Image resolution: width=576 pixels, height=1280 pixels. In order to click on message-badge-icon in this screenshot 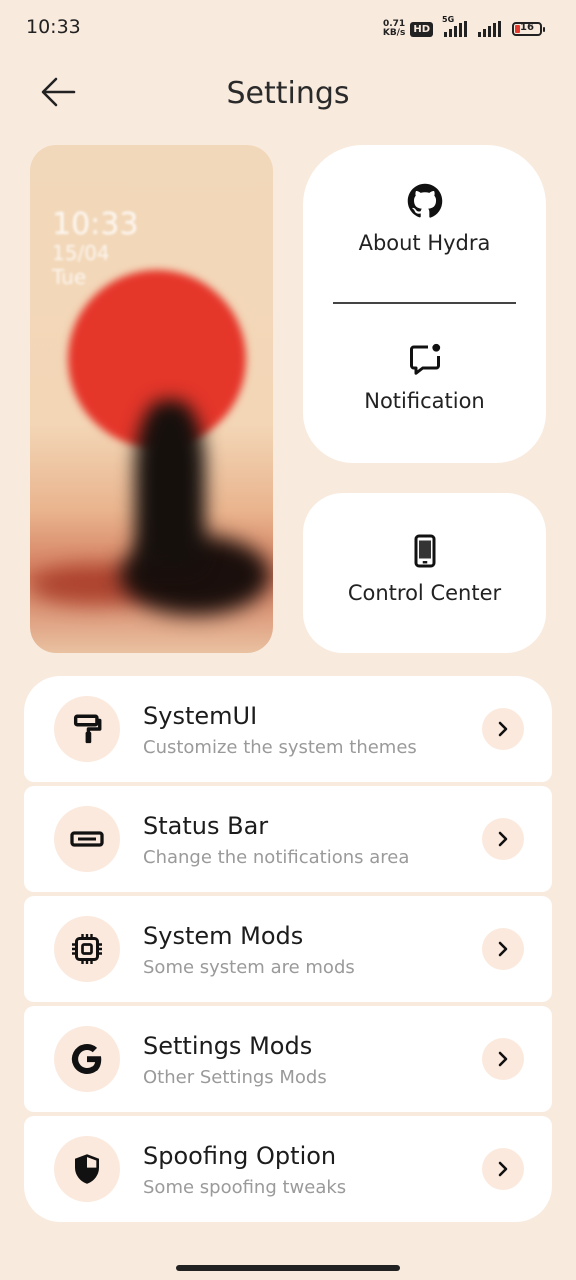, I will do `click(425, 359)`.